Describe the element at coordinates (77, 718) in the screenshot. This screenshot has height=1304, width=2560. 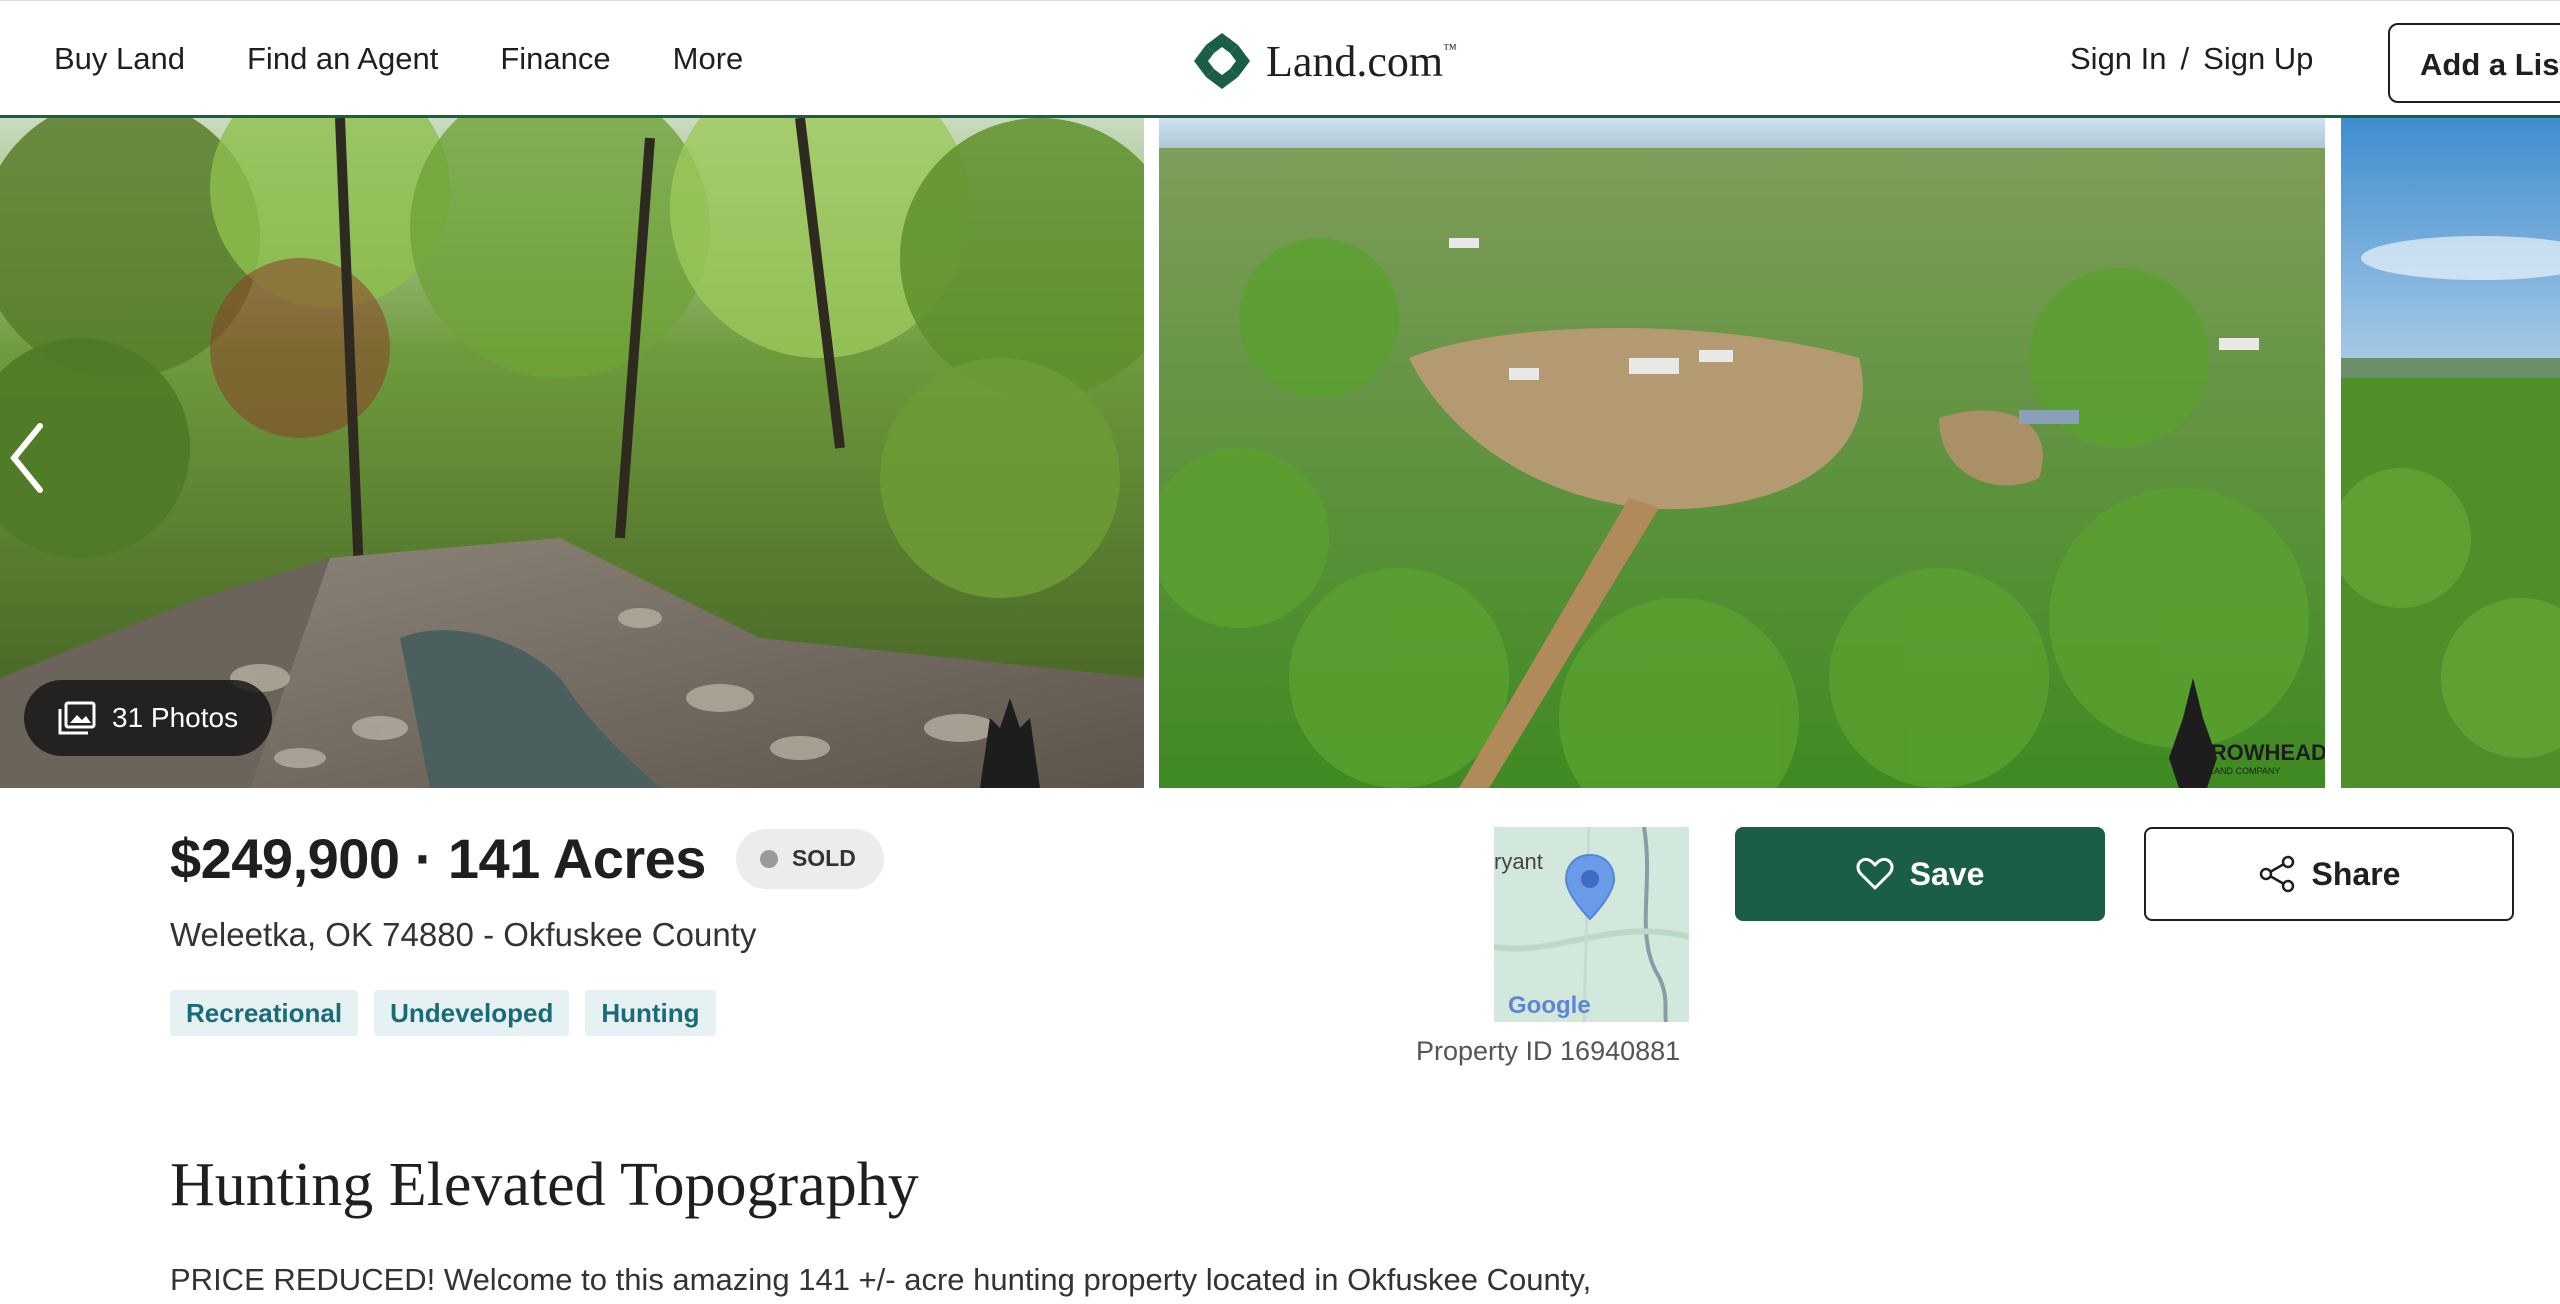
I see `gallery-icon` at that location.